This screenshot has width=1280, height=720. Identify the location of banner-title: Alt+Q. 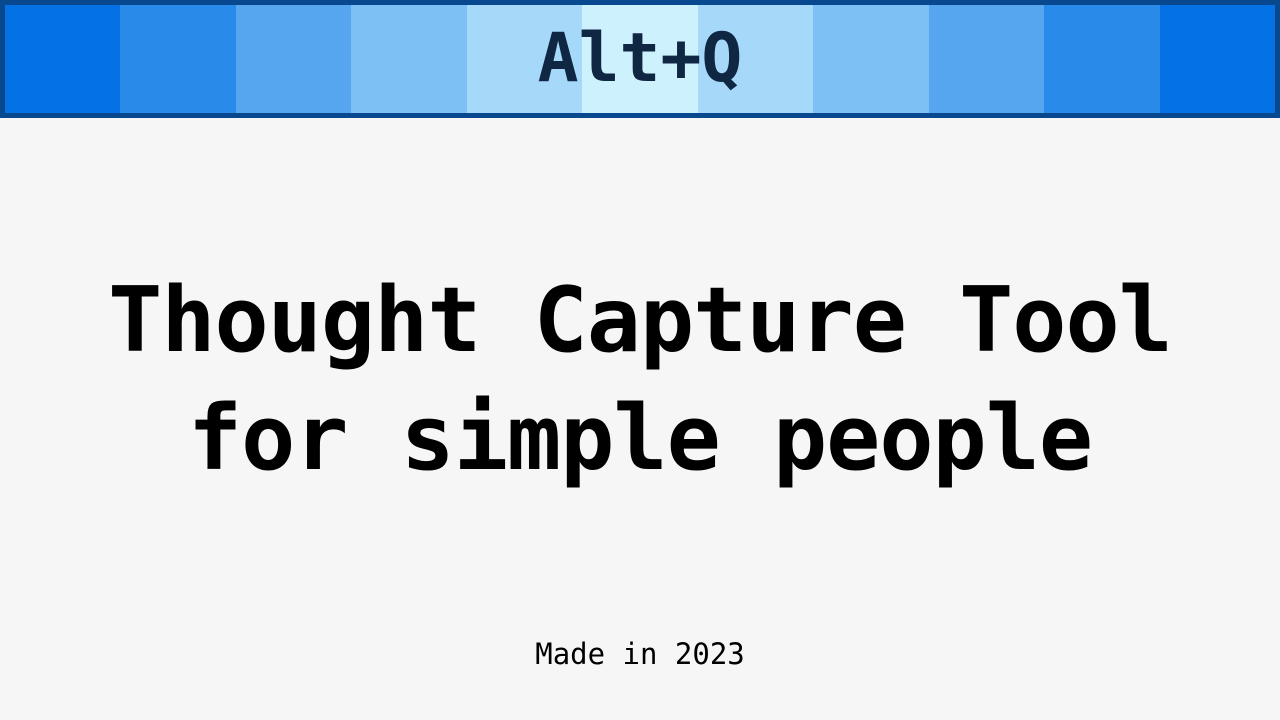
(640, 58).